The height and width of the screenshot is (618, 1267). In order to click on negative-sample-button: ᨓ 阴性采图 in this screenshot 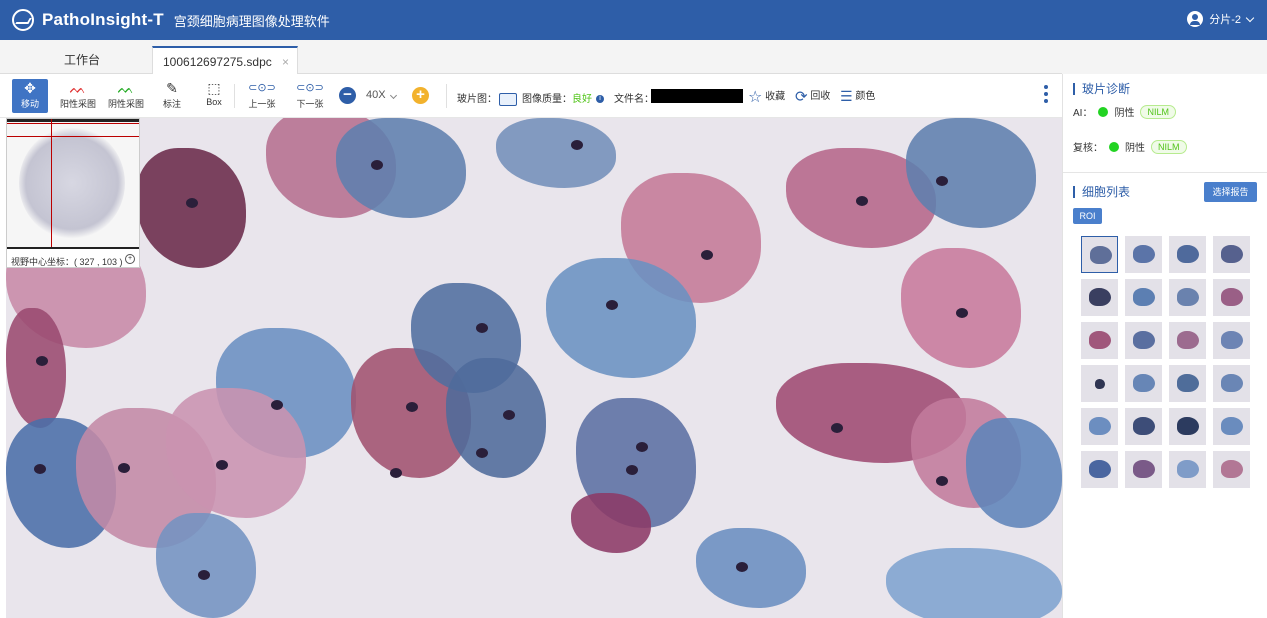, I will do `click(126, 96)`.